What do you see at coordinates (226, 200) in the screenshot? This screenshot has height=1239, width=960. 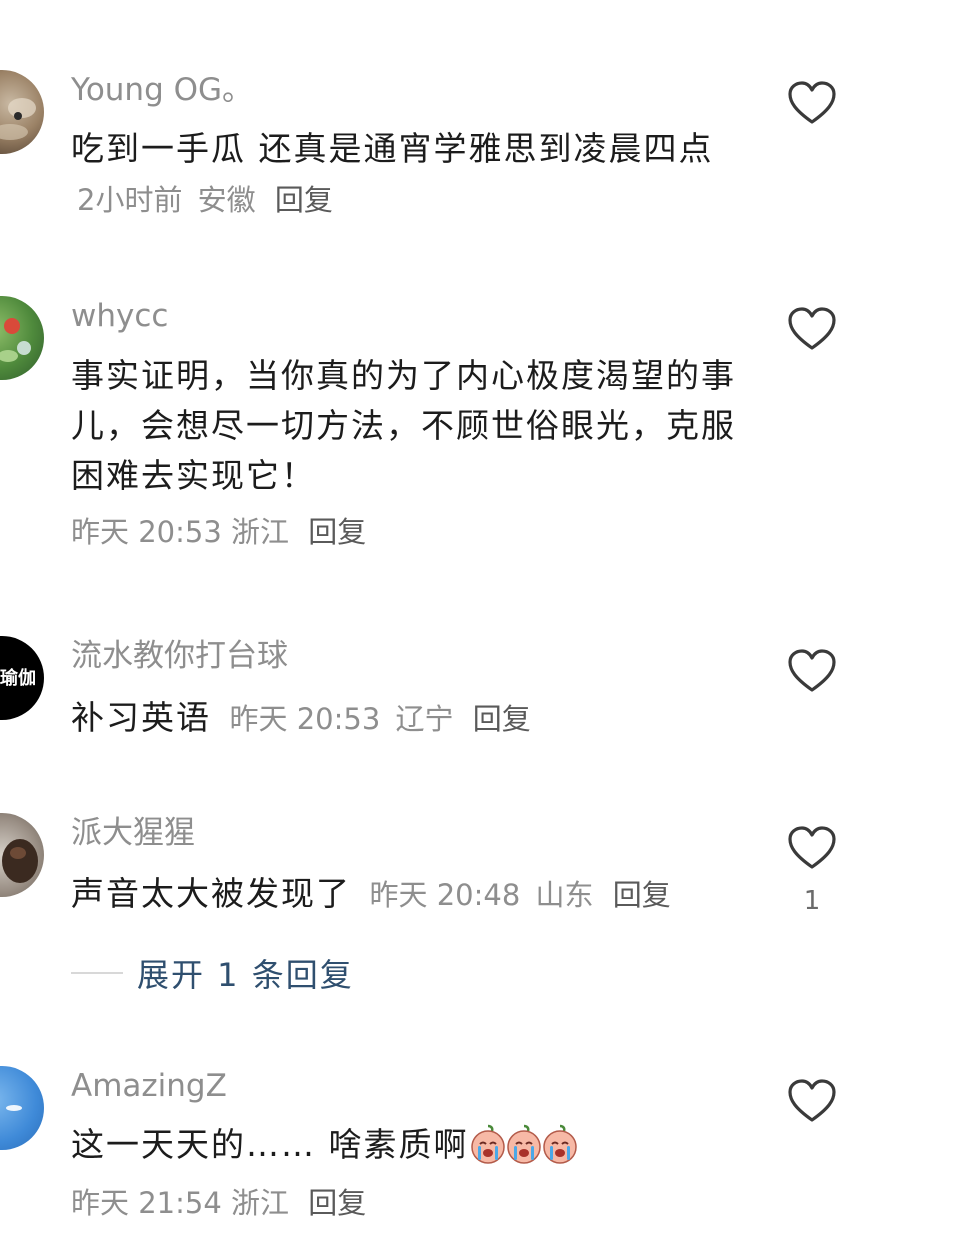 I see `location: 安徽` at bounding box center [226, 200].